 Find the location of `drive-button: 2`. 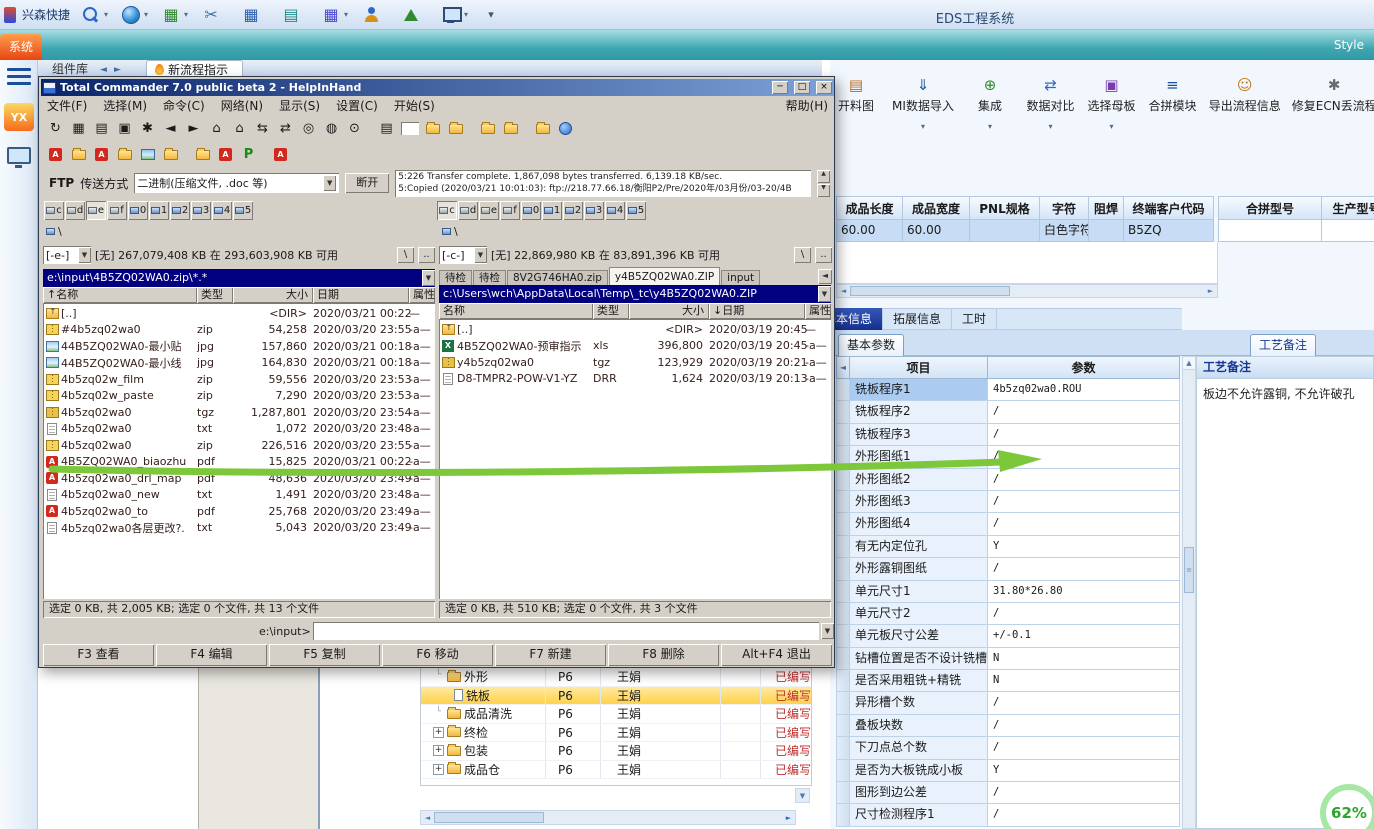

drive-button: 2 is located at coordinates (180, 210).